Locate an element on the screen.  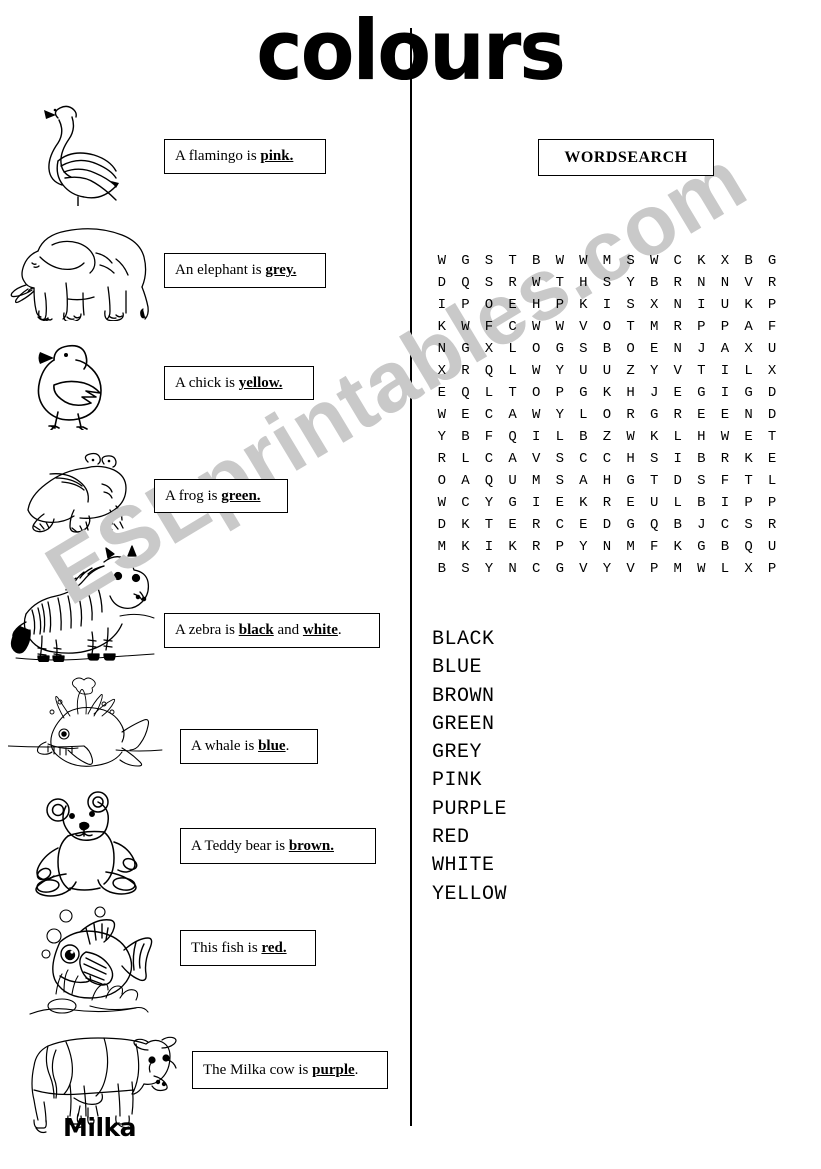
wordsearch-word-item: GREEN is located at coordinates (469, 725).